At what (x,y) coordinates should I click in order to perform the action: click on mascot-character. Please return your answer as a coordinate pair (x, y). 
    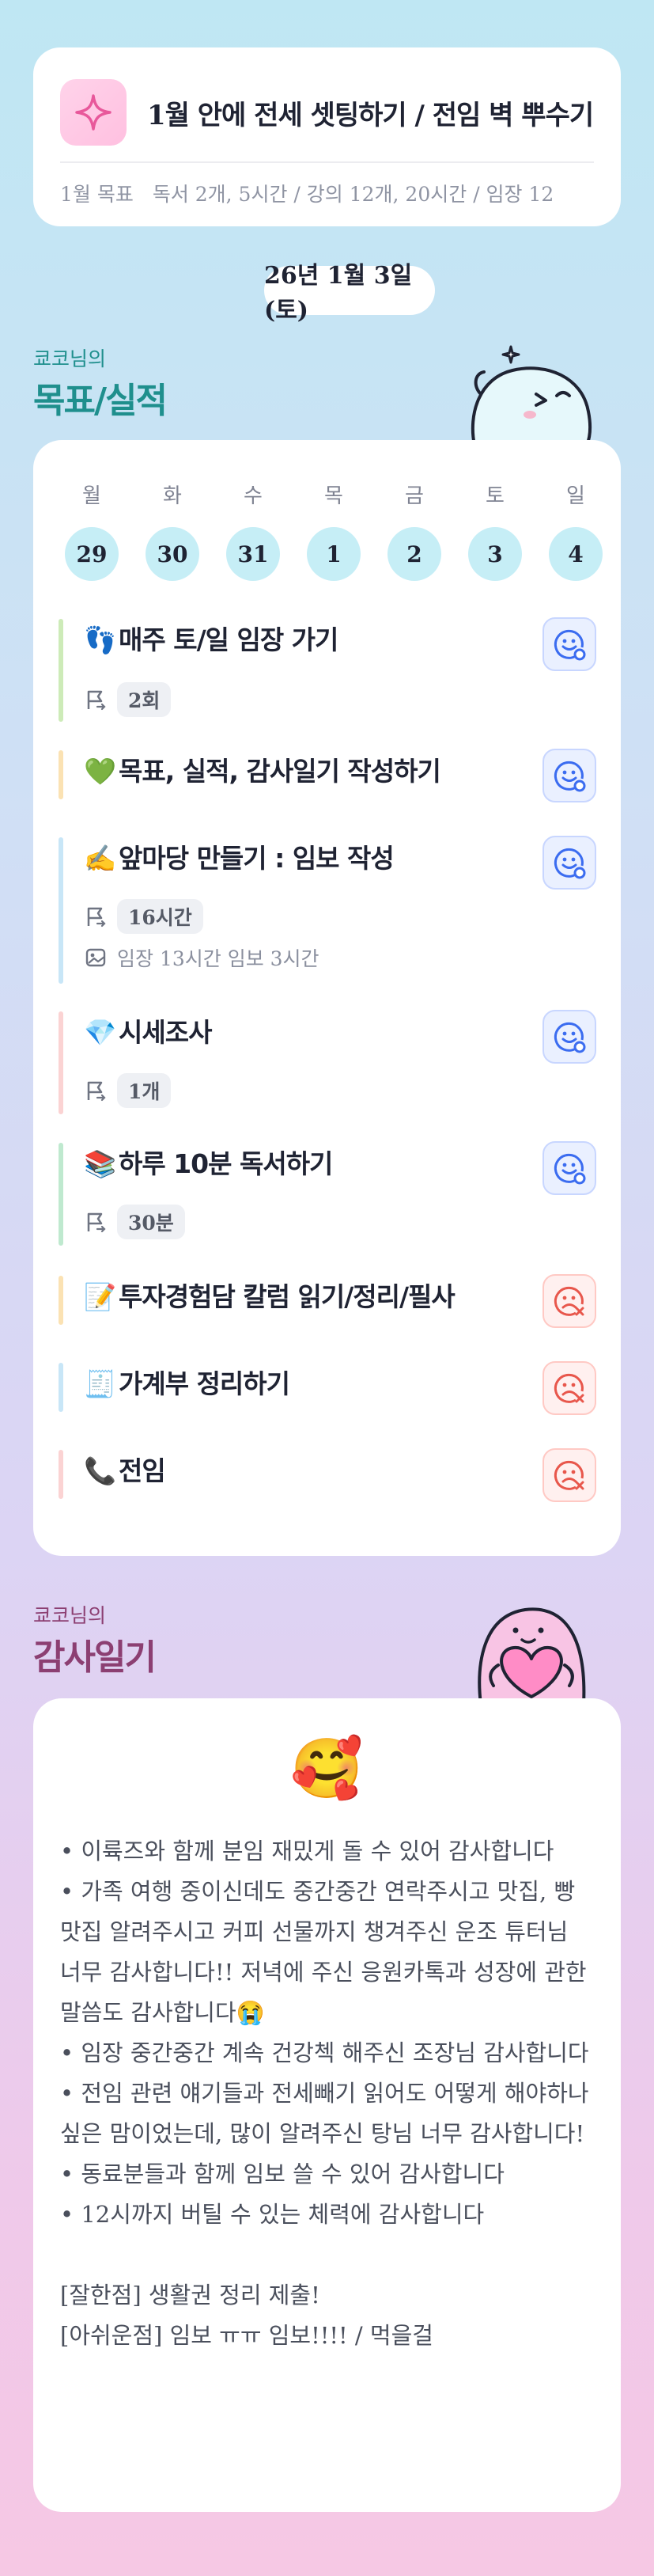
    Looking at the image, I should click on (530, 393).